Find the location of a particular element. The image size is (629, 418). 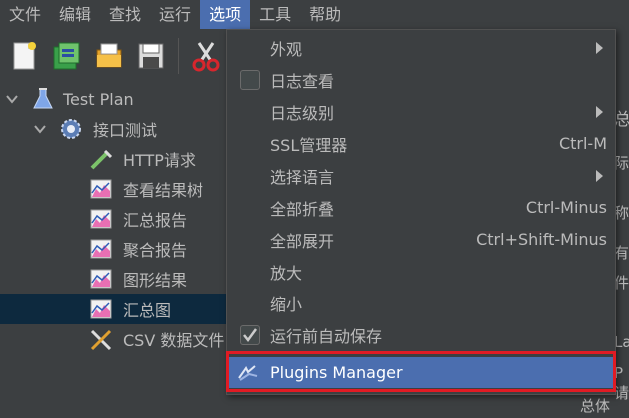

tree-node-label: 查看结果树 is located at coordinates (163, 190).